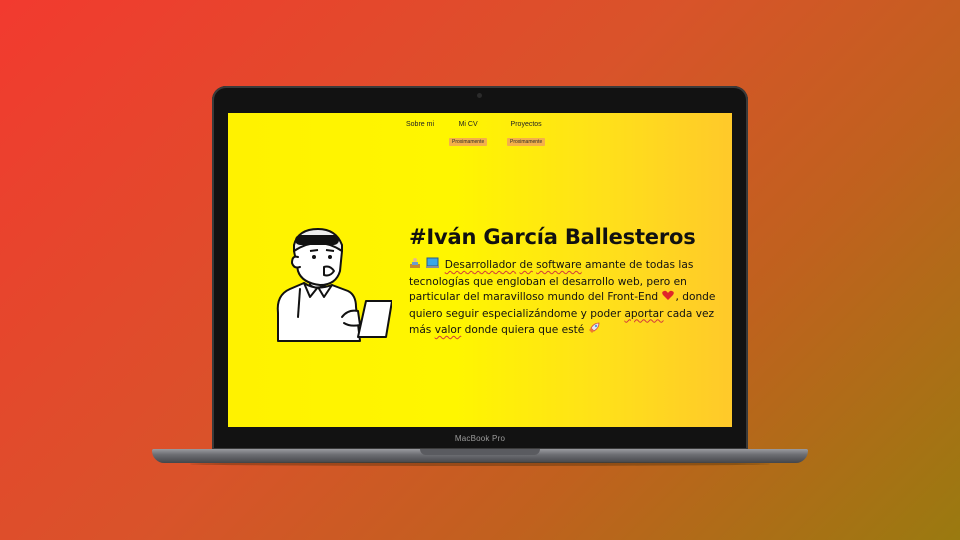 The height and width of the screenshot is (540, 960). Describe the element at coordinates (480, 452) in the screenshot. I see `laptop-notch` at that location.